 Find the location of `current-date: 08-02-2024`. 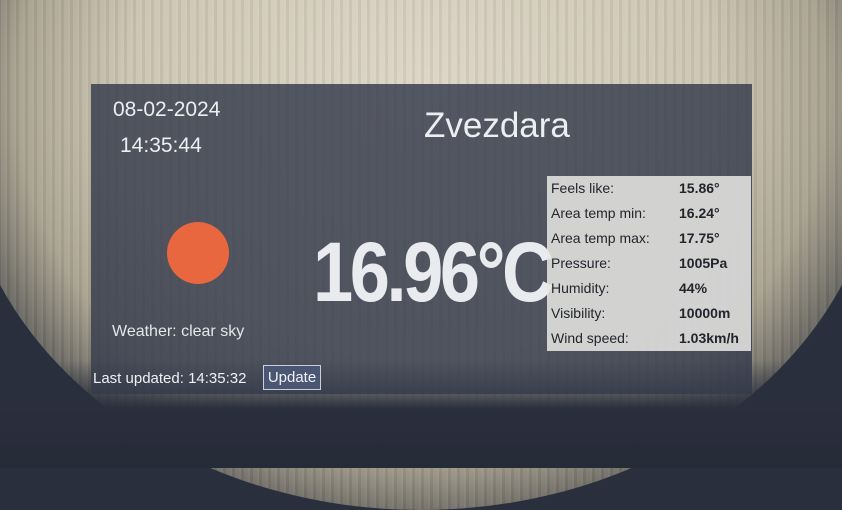

current-date: 08-02-2024 is located at coordinates (167, 109).